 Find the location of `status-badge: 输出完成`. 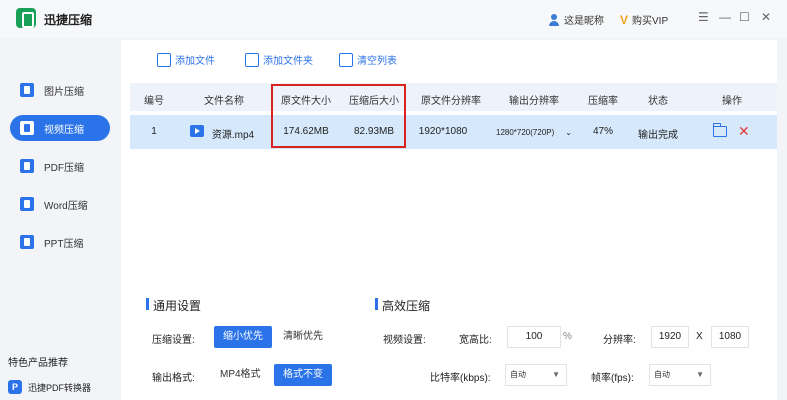

status-badge: 输出完成 is located at coordinates (658, 135).